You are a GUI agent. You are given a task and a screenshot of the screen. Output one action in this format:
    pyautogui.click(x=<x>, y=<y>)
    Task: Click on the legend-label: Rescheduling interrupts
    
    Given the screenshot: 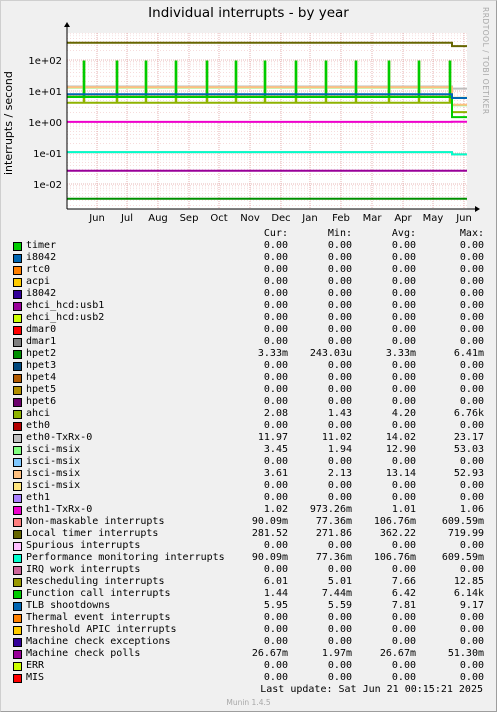 What is the action you would take?
    pyautogui.click(x=95, y=581)
    